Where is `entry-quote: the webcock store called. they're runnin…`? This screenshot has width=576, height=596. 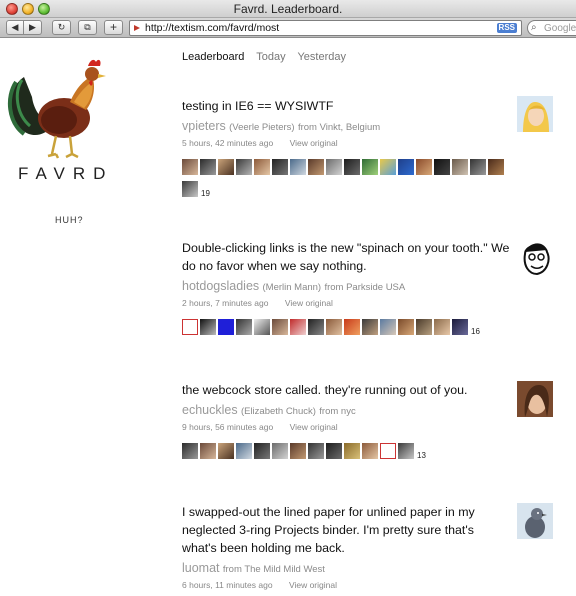
entry-quote: the webcock store called. they're runnin… is located at coordinates (325, 390).